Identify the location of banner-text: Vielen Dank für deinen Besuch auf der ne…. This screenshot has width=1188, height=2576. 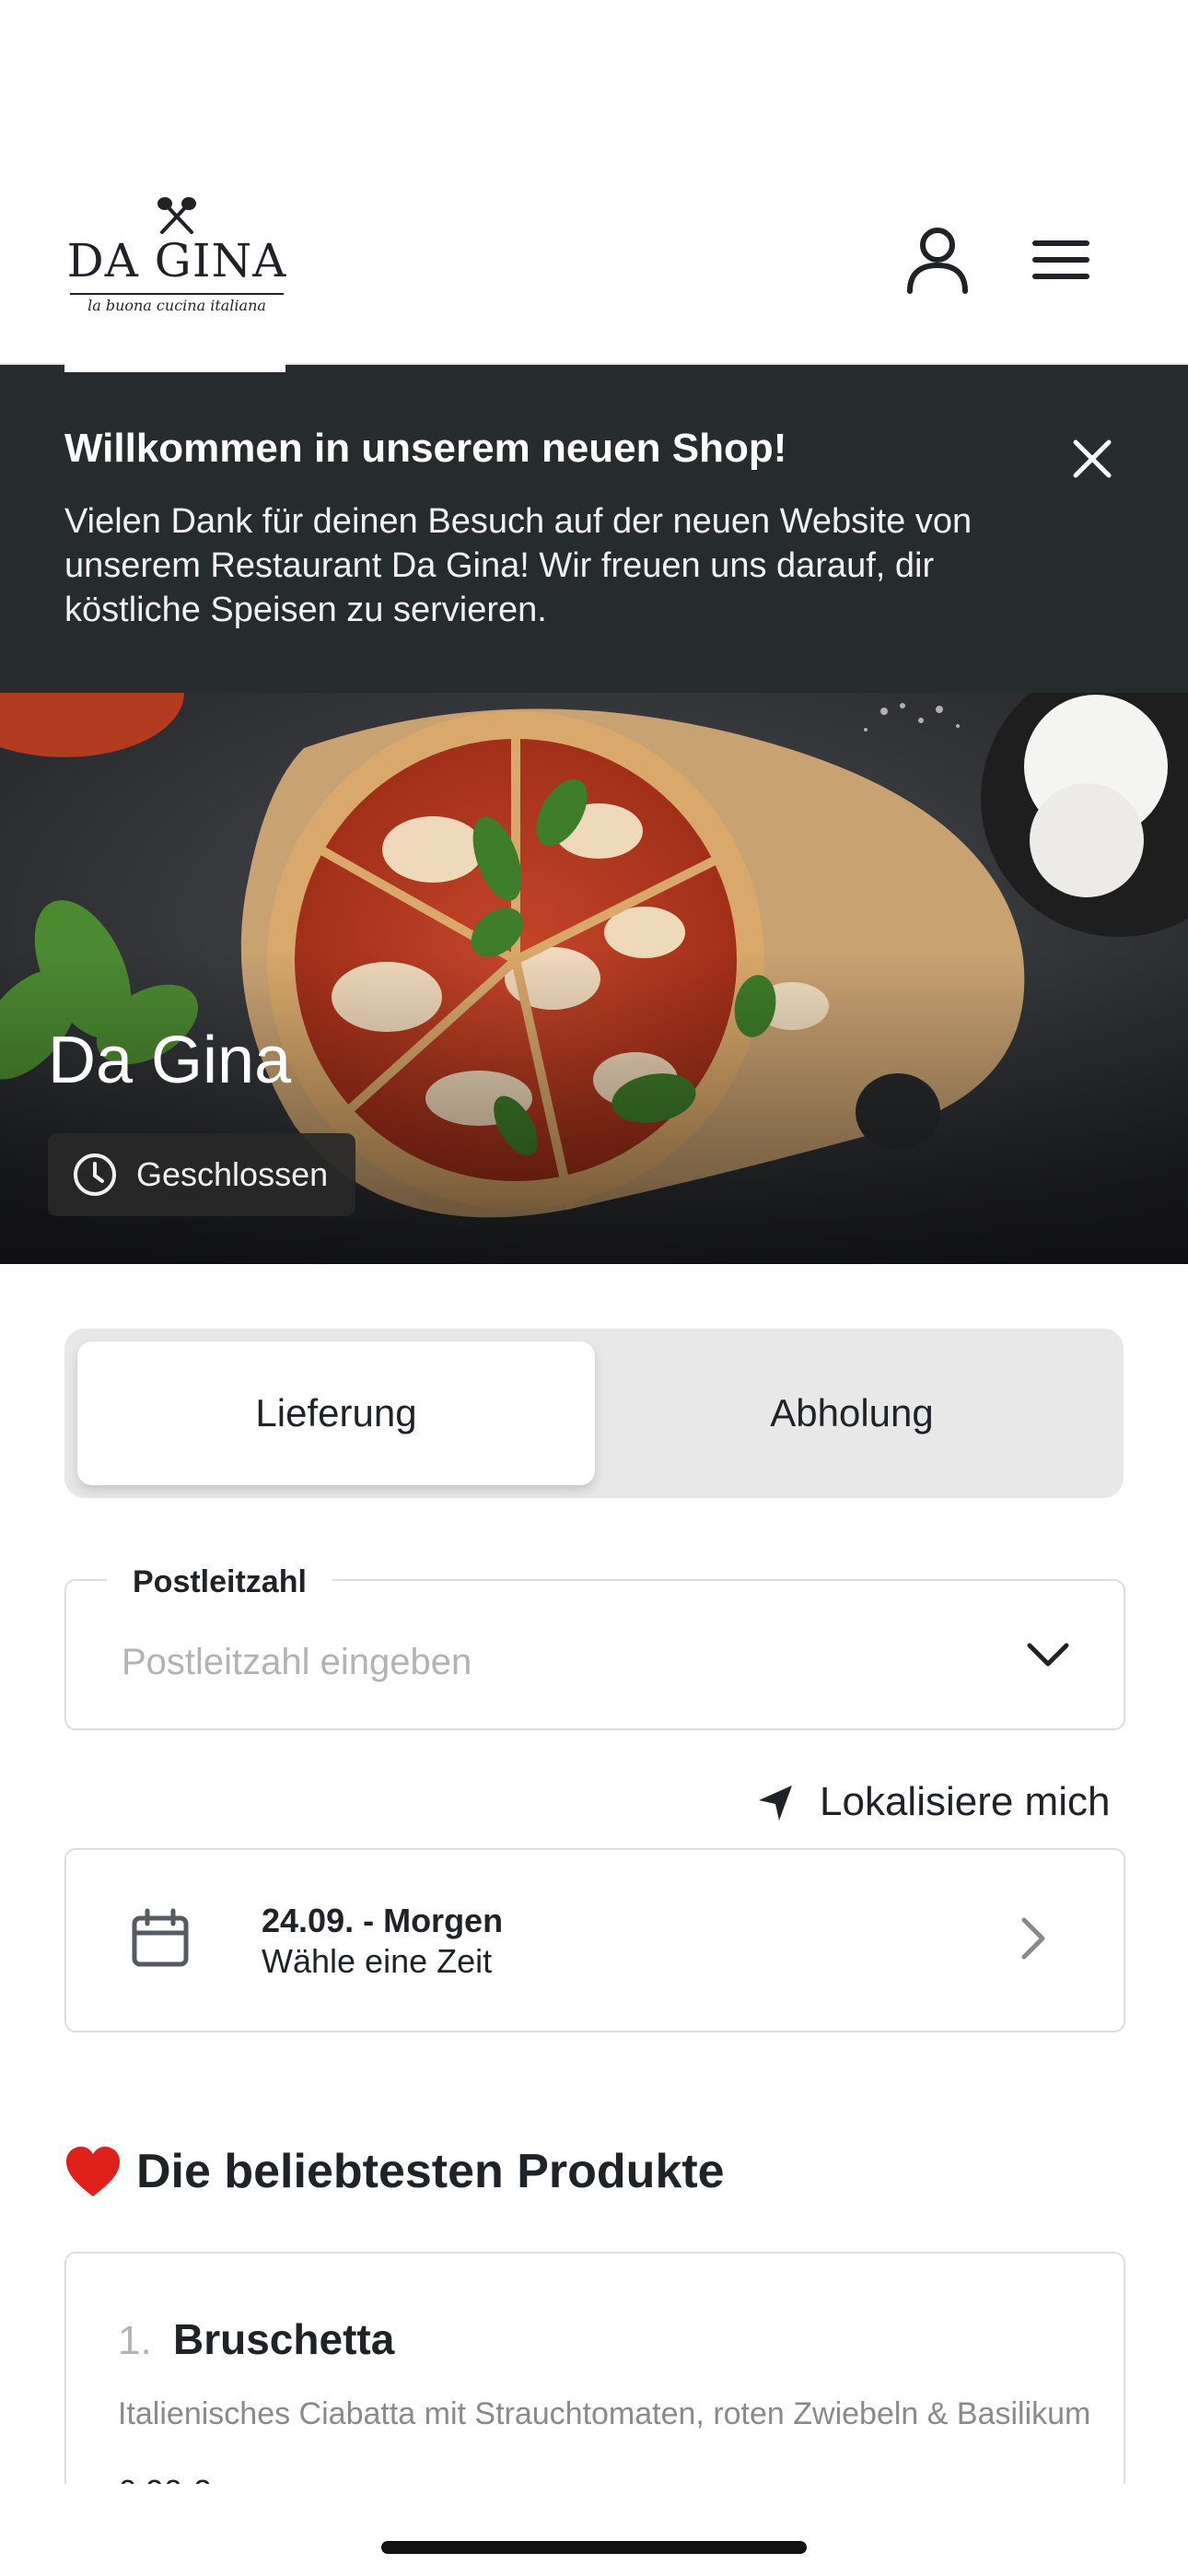
(518, 565).